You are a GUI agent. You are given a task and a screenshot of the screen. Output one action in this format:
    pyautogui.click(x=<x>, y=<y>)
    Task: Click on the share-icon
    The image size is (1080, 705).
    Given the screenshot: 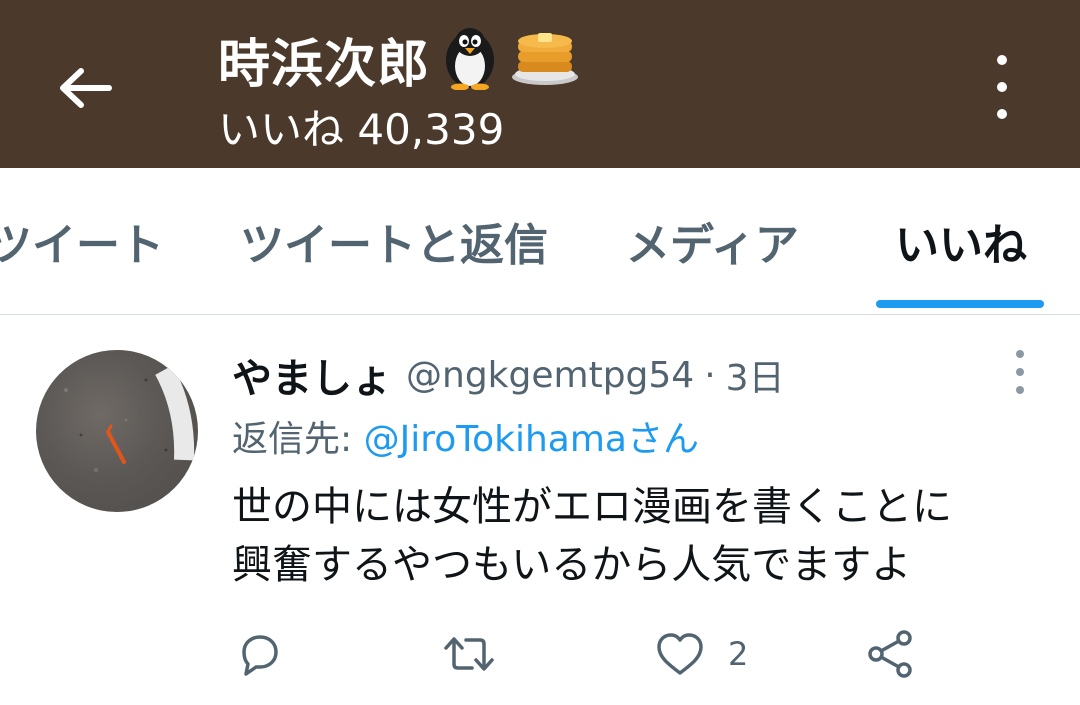 What is the action you would take?
    pyautogui.click(x=890, y=654)
    